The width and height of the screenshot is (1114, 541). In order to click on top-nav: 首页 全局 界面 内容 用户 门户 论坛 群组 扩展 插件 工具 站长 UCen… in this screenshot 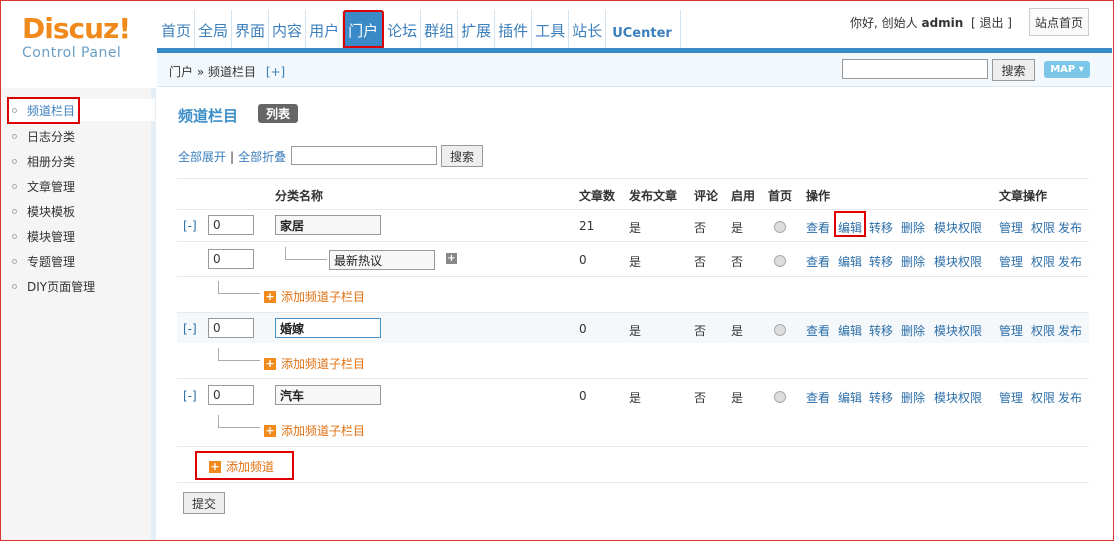, I will do `click(419, 29)`.